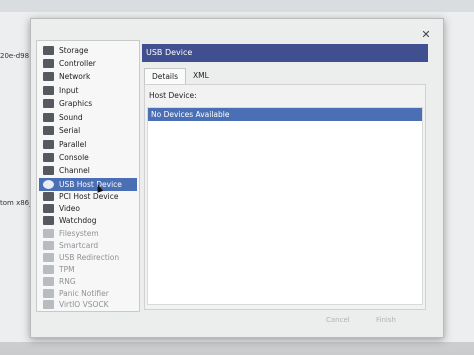  Describe the element at coordinates (48, 293) in the screenshot. I see `panic-notifier-icon` at that location.